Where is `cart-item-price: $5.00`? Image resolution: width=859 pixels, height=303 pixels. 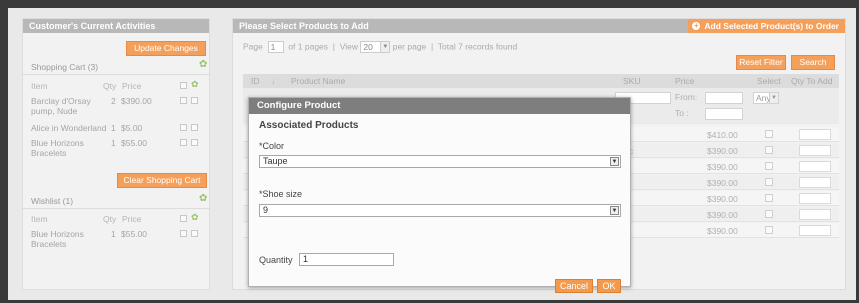
cart-item-price: $5.00 is located at coordinates (132, 128).